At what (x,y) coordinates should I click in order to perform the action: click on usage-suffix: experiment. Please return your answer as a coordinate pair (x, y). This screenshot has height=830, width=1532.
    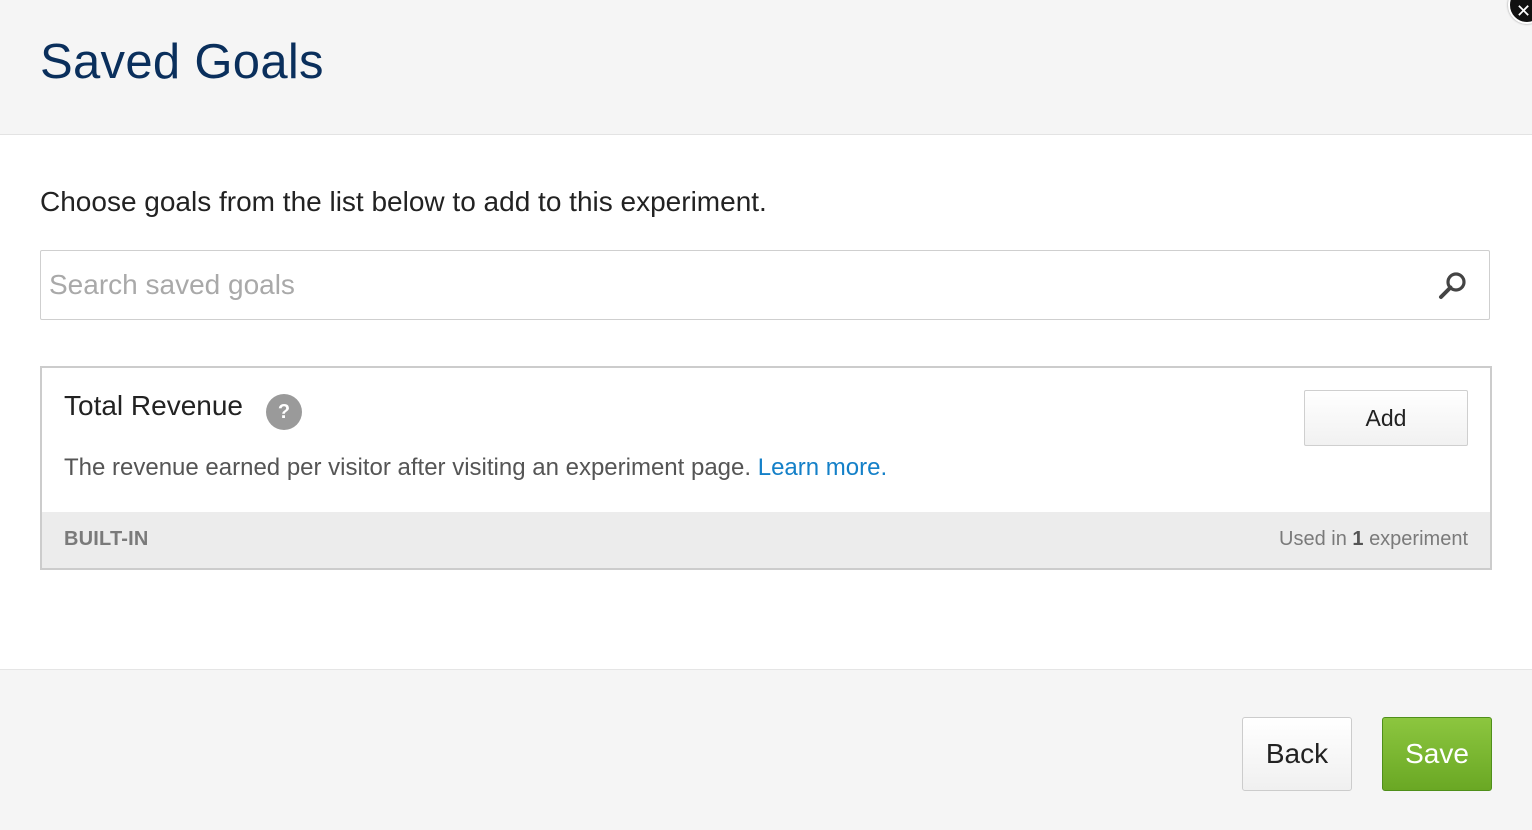
    Looking at the image, I should click on (1418, 539).